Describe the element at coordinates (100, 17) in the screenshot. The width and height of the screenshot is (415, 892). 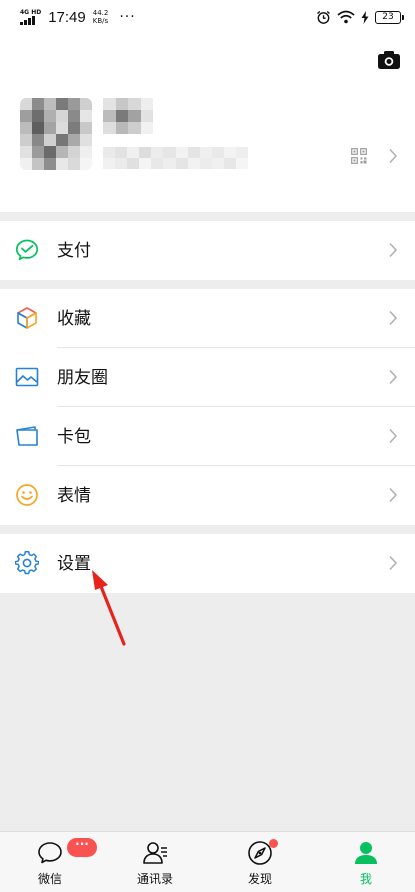
I see `network-speed: 44.2 KB/s` at that location.